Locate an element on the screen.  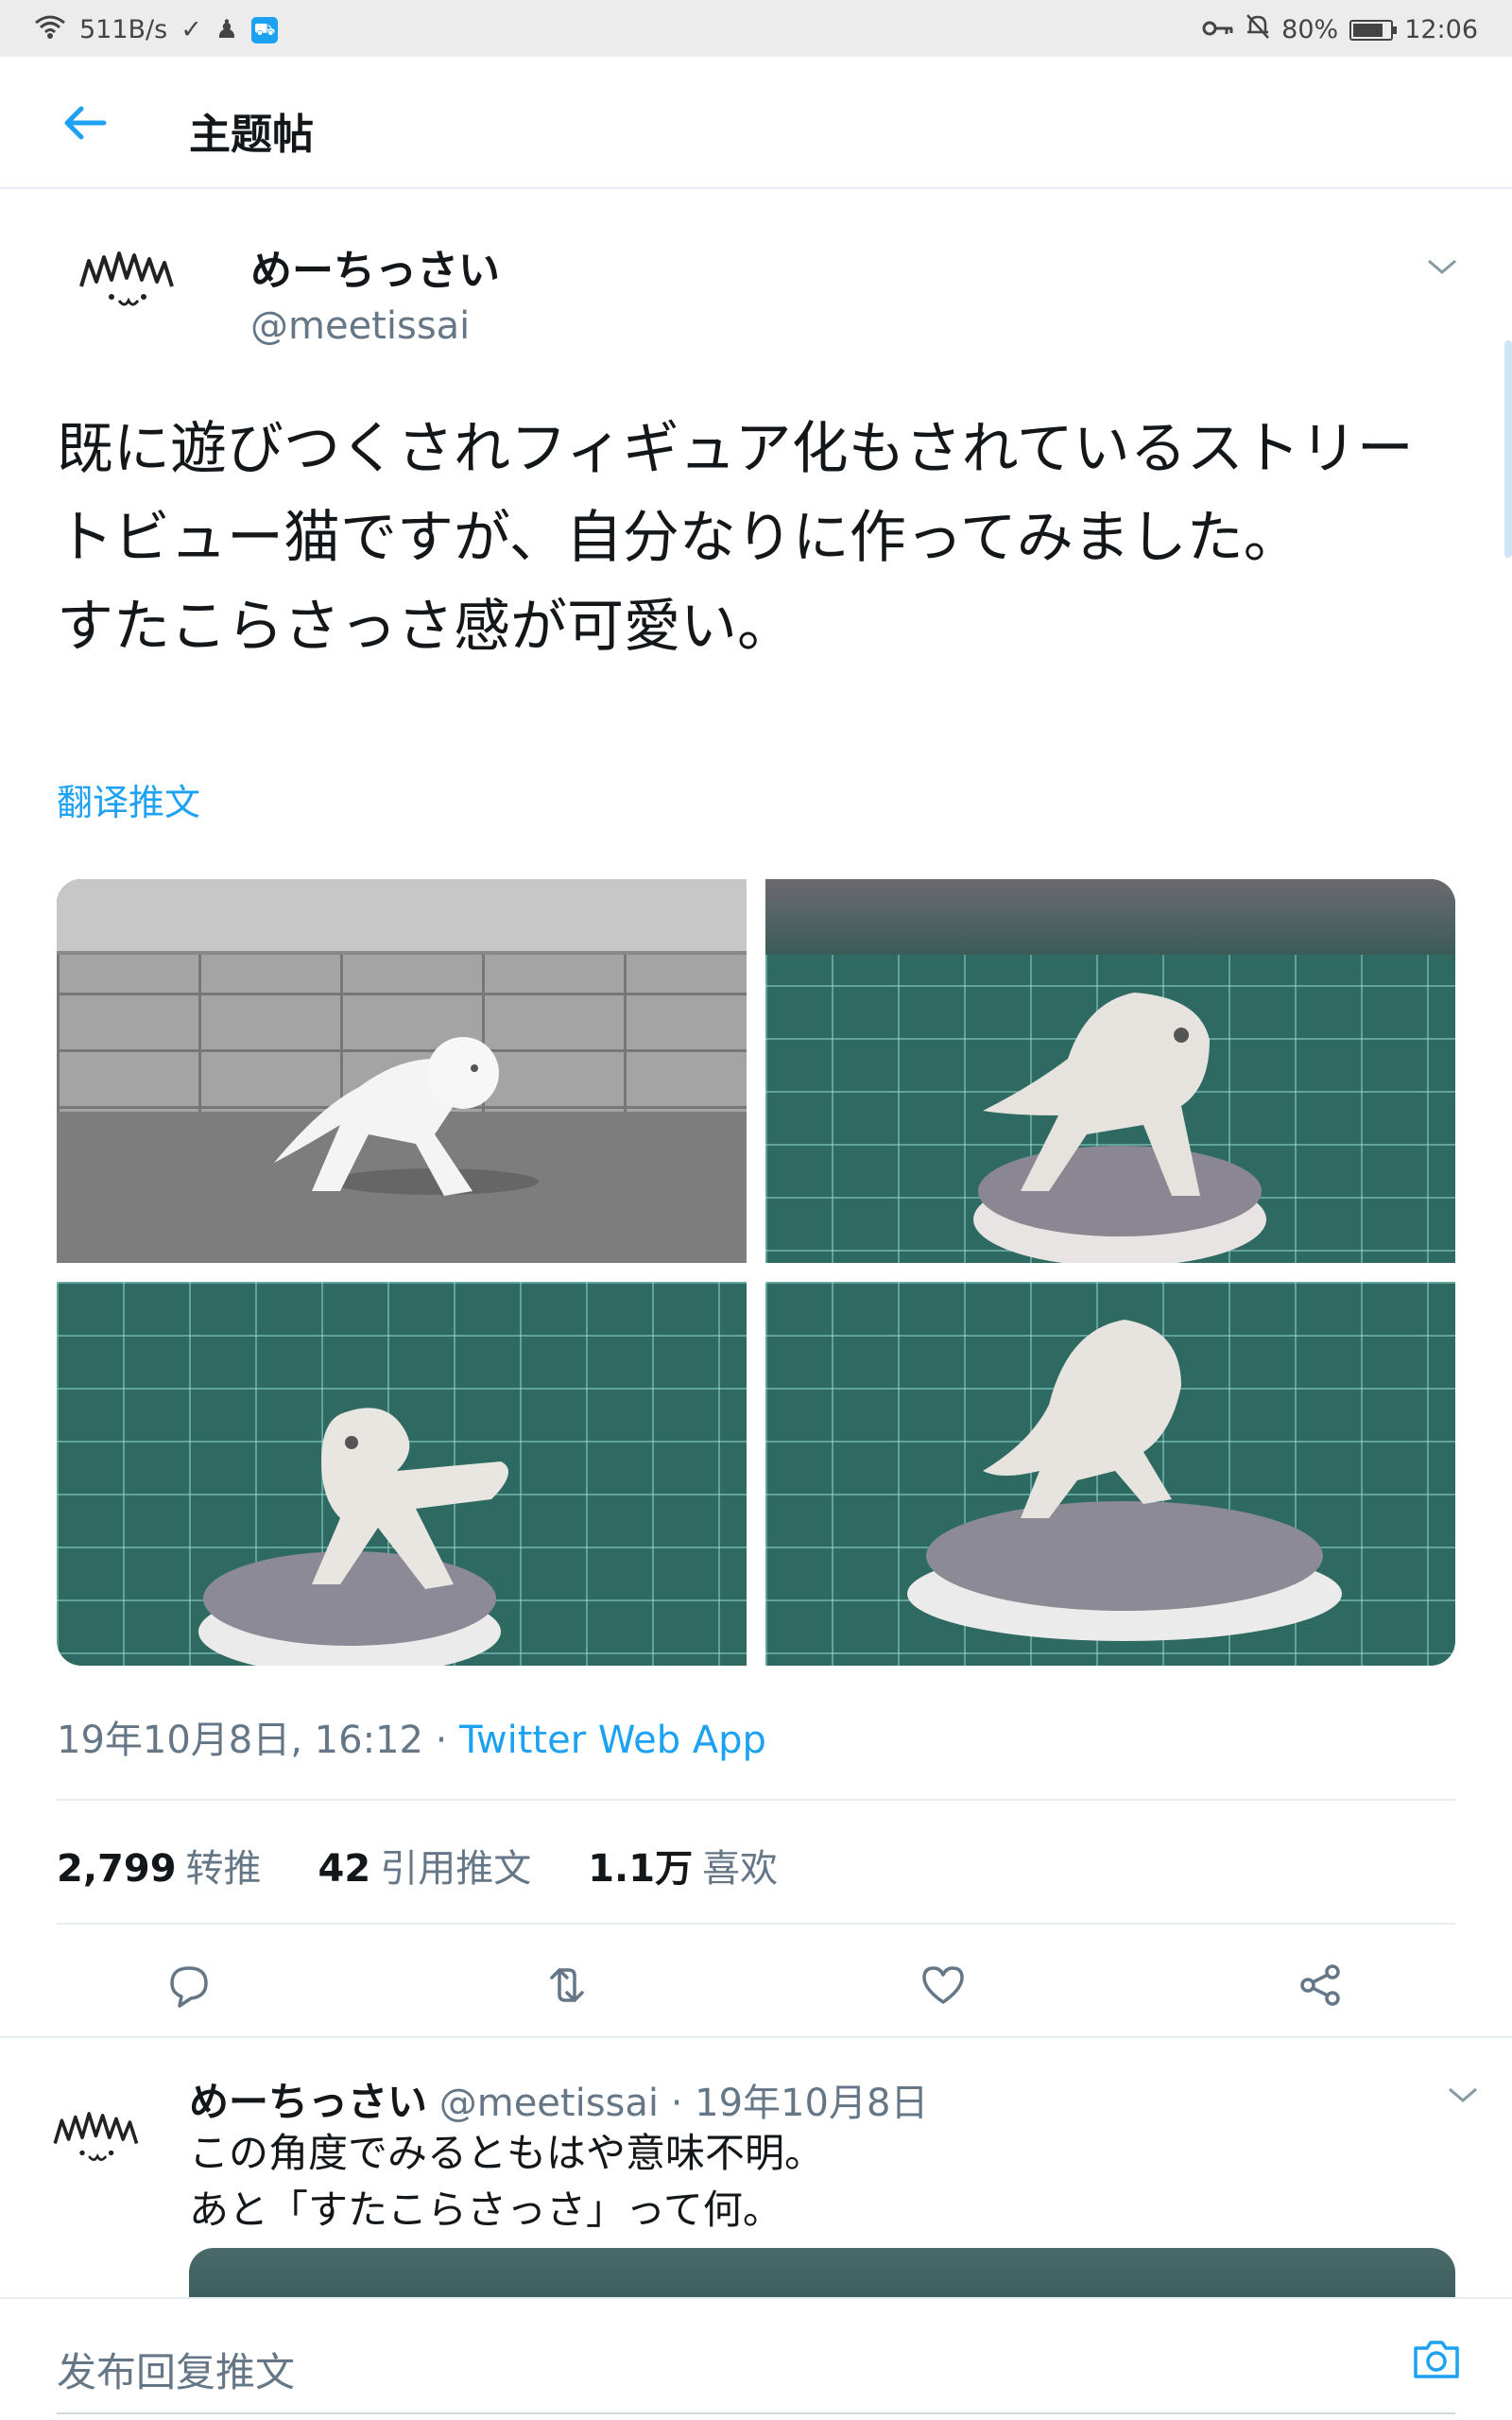
reply-icon is located at coordinates (189, 1986).